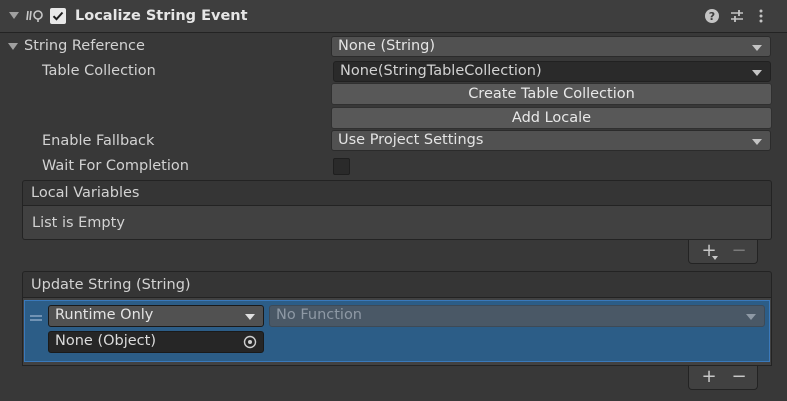 This screenshot has height=401, width=787. I want to click on local-variables-list: List is Empty, so click(397, 223).